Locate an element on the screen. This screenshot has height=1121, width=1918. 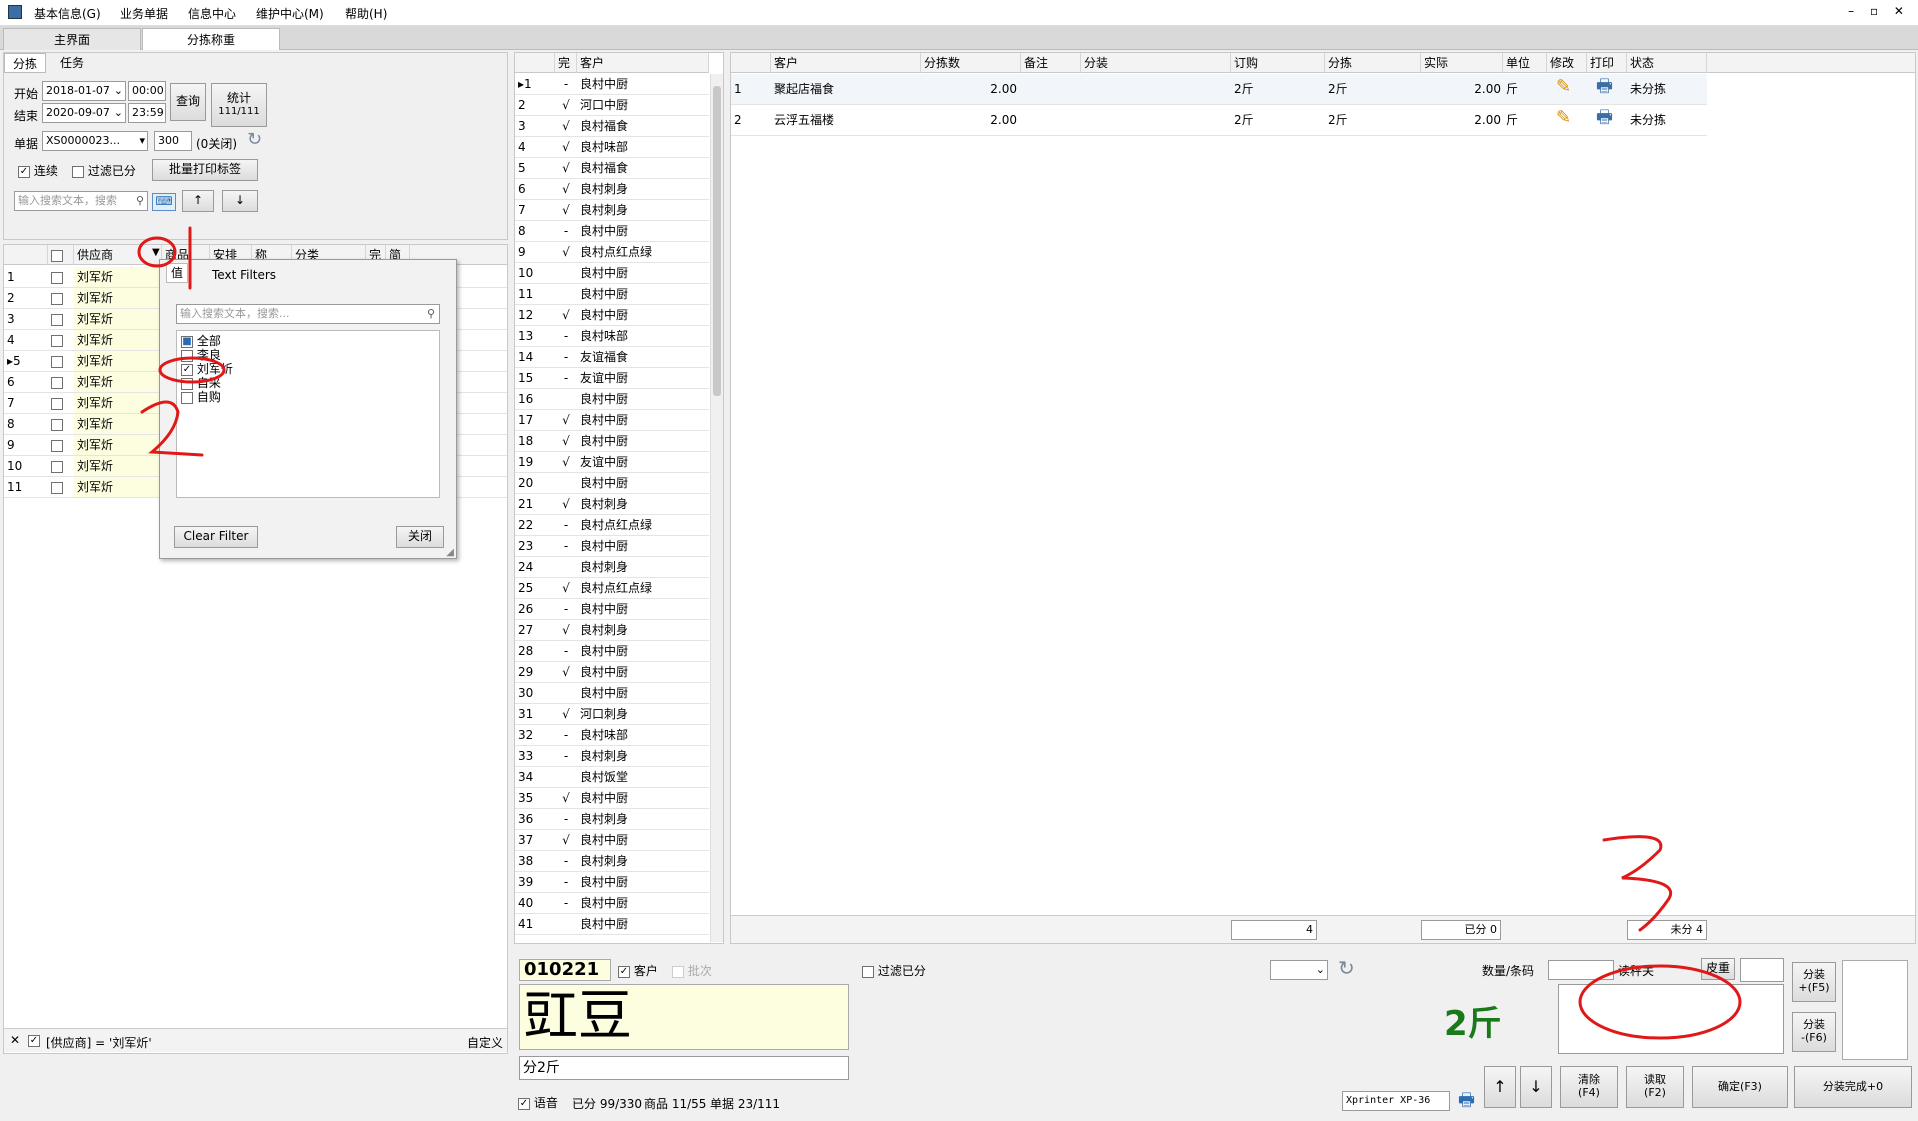
table-row: 14 - 友谊福食 is located at coordinates (612, 357).